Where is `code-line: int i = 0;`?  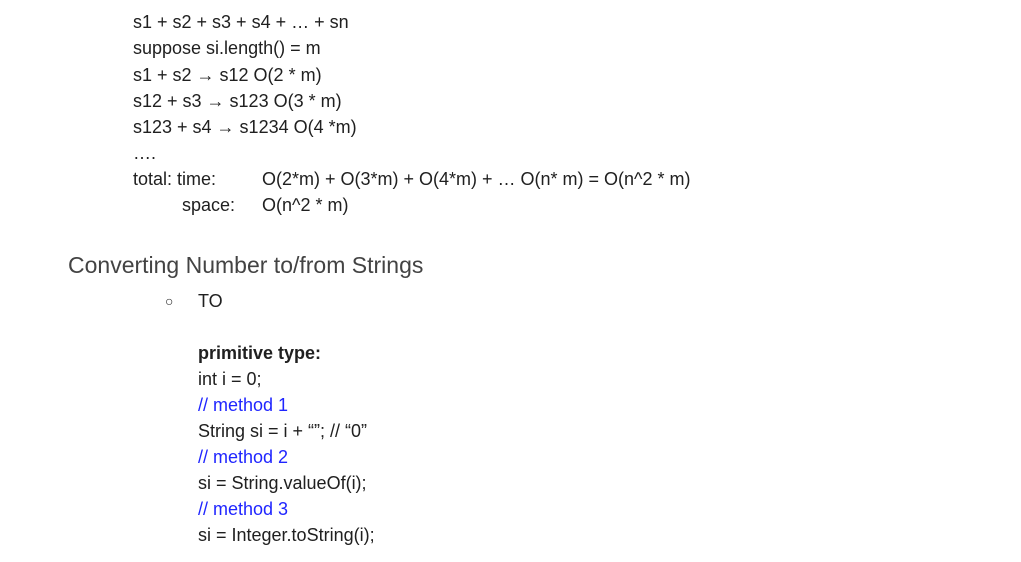 code-line: int i = 0; is located at coordinates (230, 379).